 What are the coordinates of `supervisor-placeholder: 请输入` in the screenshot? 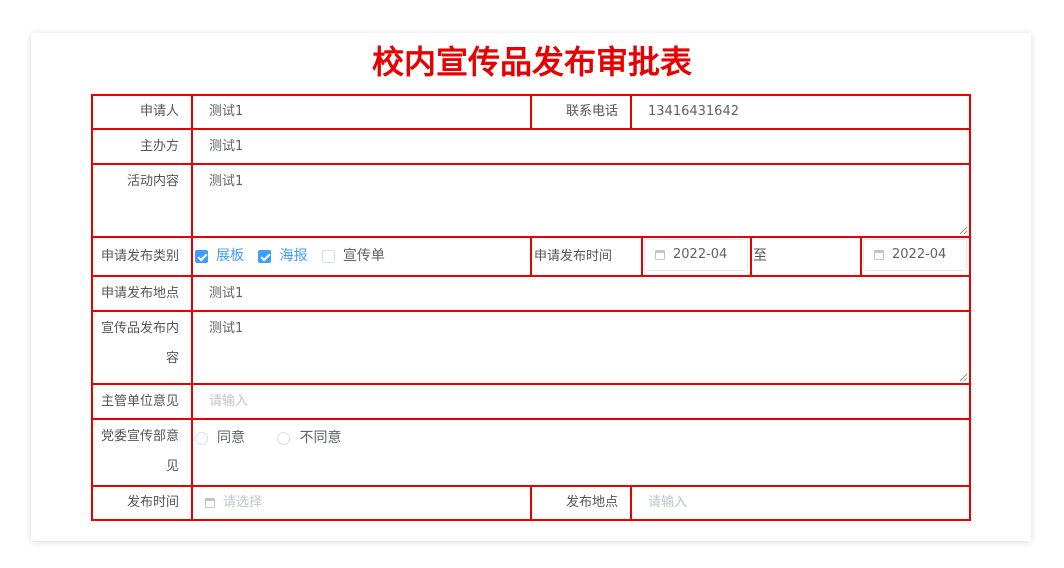 It's located at (229, 401).